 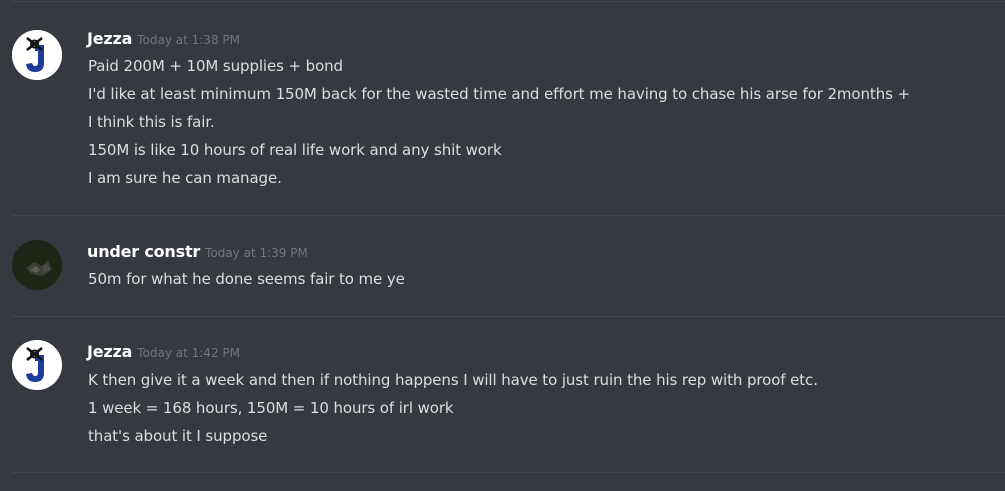 What do you see at coordinates (256, 253) in the screenshot?
I see `timestamp: Today at 1:39 PM` at bounding box center [256, 253].